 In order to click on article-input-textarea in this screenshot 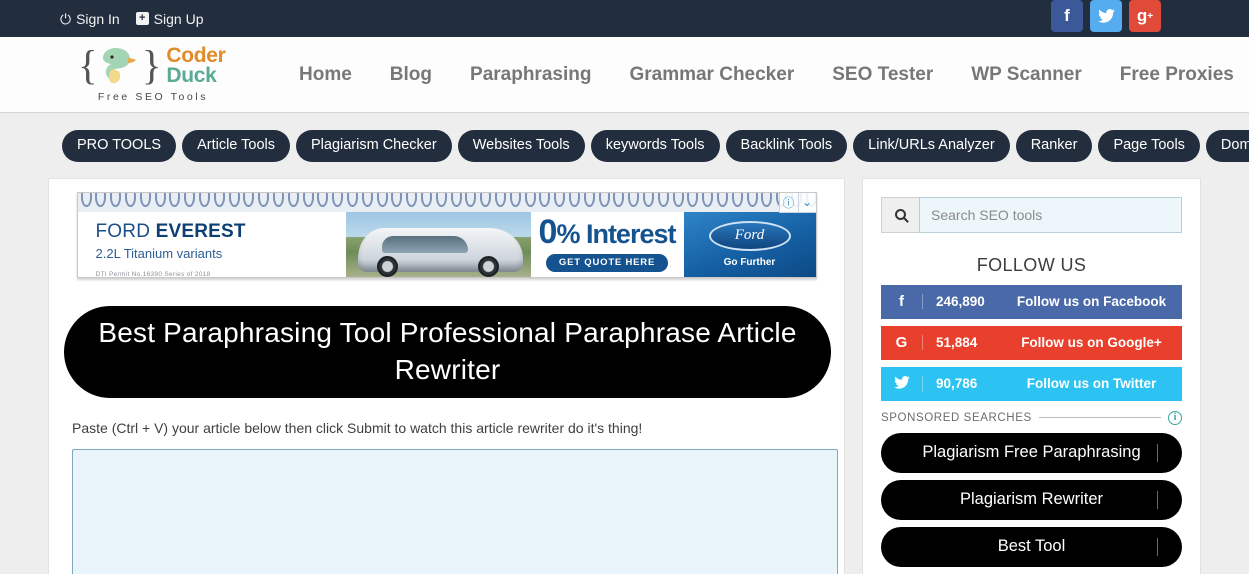, I will do `click(455, 511)`.